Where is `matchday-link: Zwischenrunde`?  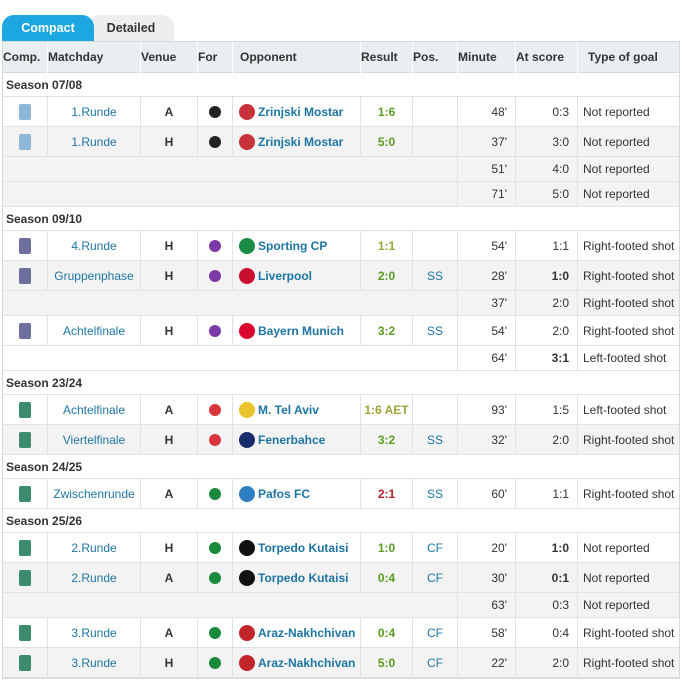 matchday-link: Zwischenrunde is located at coordinates (93, 494).